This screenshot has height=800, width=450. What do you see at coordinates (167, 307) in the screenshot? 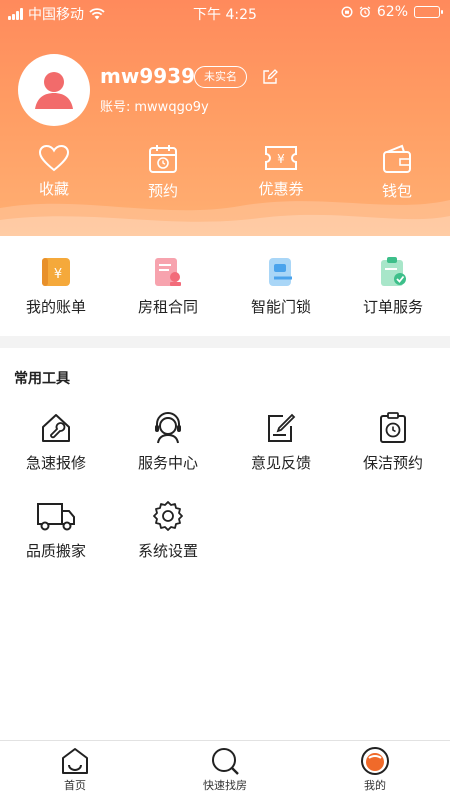
I see `service-label: 房租合同` at bounding box center [167, 307].